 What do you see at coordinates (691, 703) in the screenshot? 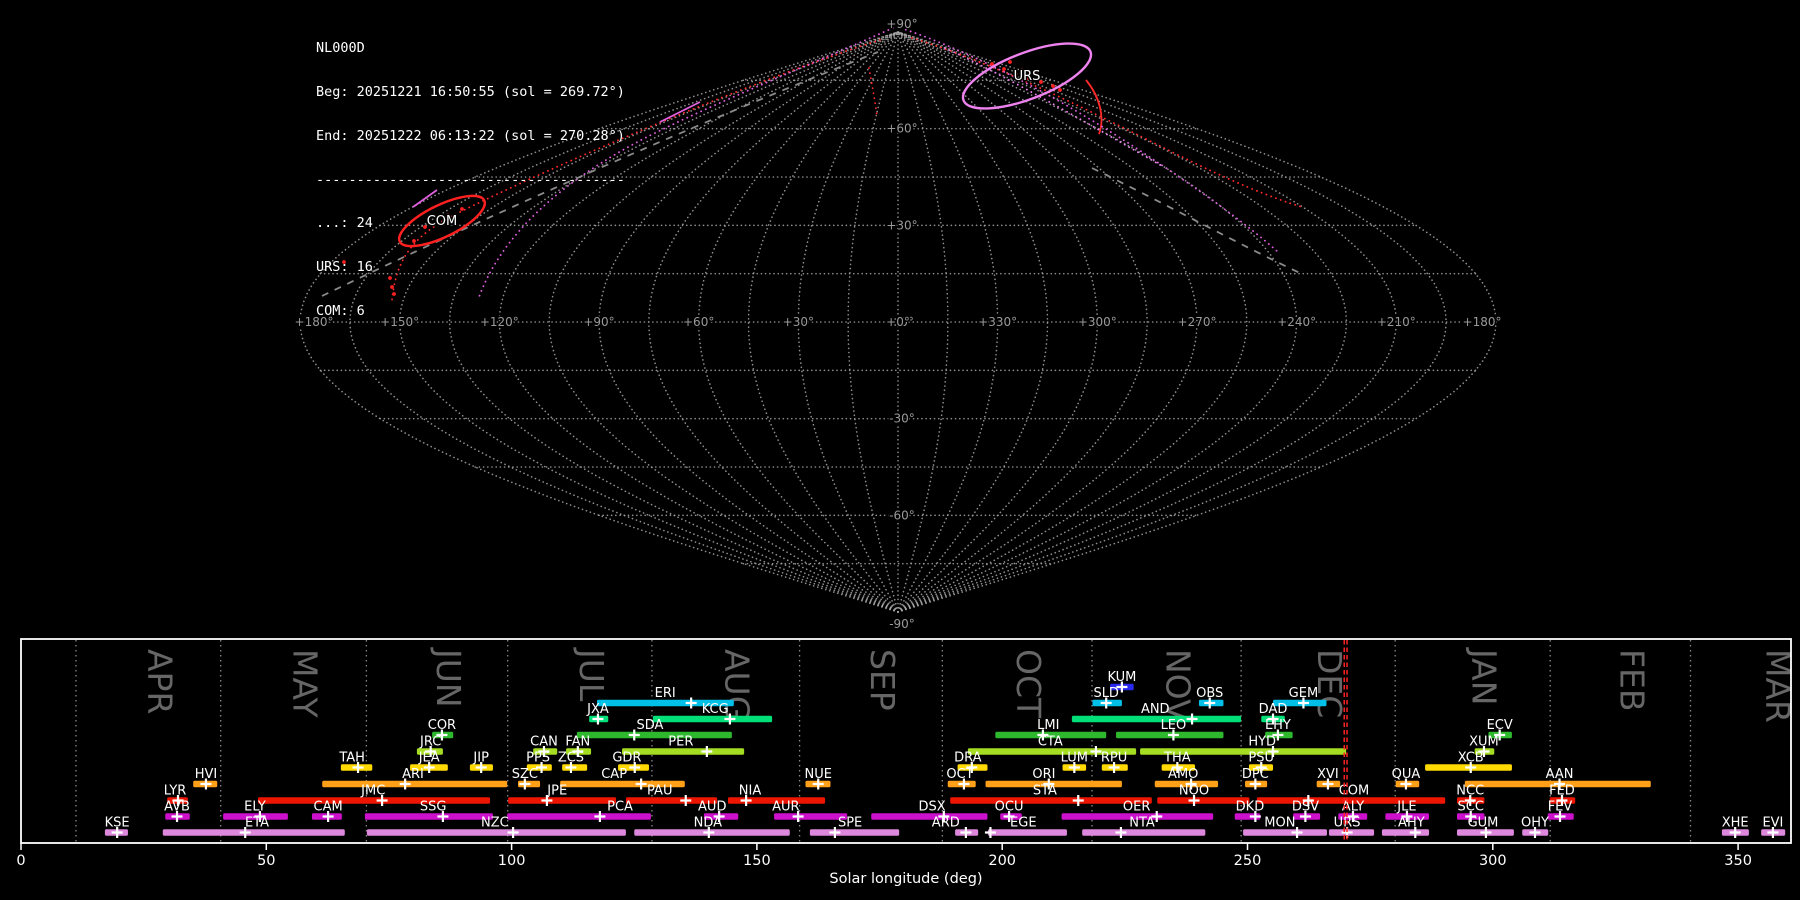
I see `shower-peak-cross-eri` at bounding box center [691, 703].